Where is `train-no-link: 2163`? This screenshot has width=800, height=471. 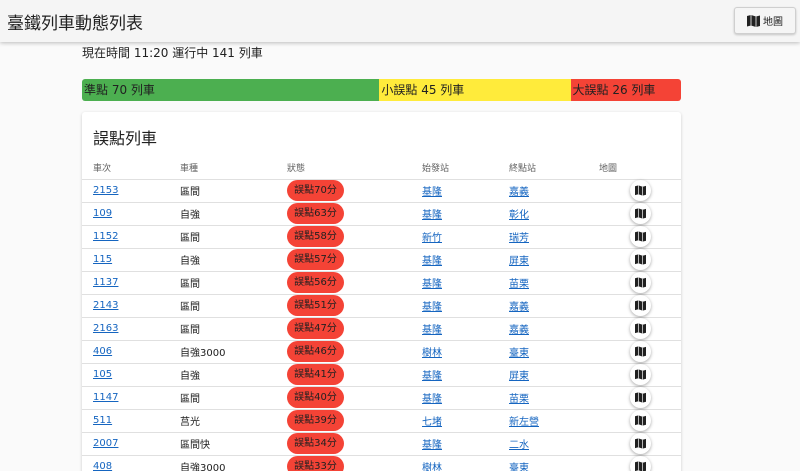
train-no-link: 2163 is located at coordinates (105, 328).